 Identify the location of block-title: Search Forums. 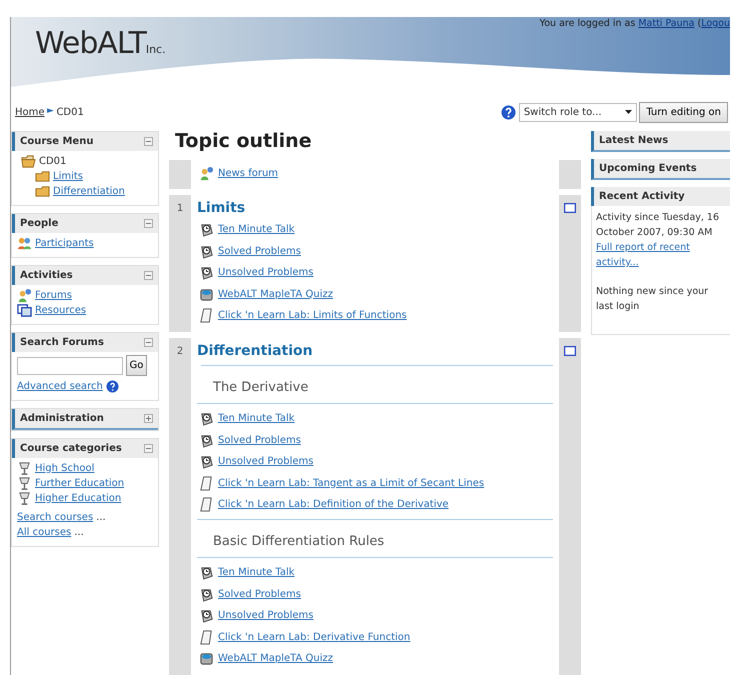
(62, 343).